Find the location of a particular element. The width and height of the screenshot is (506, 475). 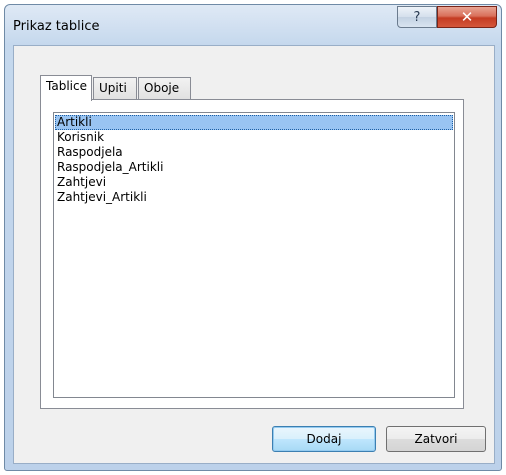

list-item-korisnik: Korisnik is located at coordinates (254, 137).